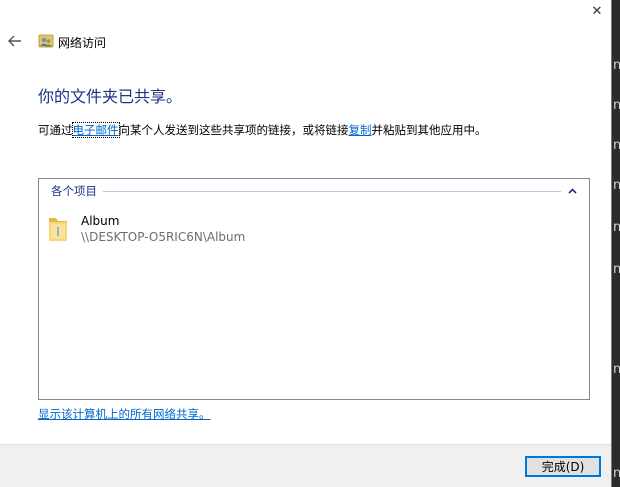  I want to click on folder-icon, so click(58, 229).